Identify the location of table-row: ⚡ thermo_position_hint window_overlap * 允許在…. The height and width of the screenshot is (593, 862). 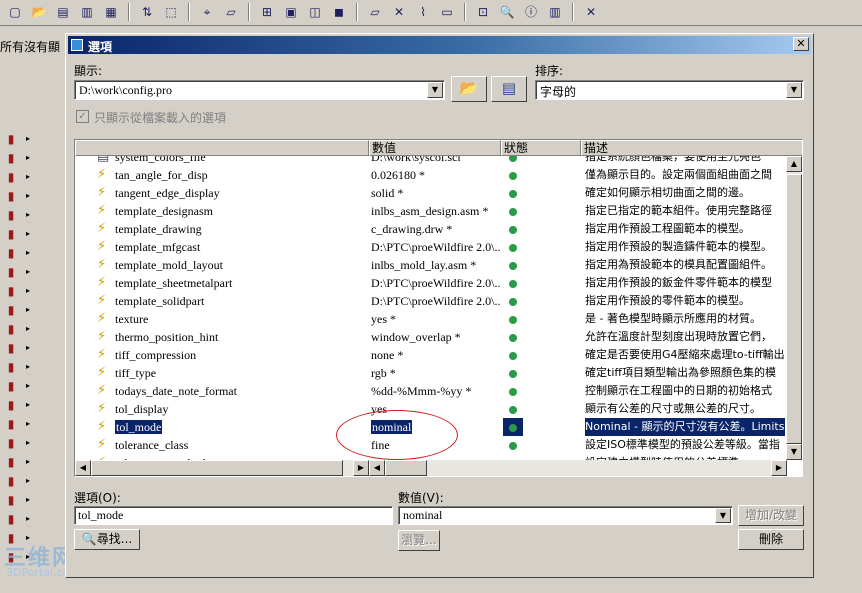
(431, 337).